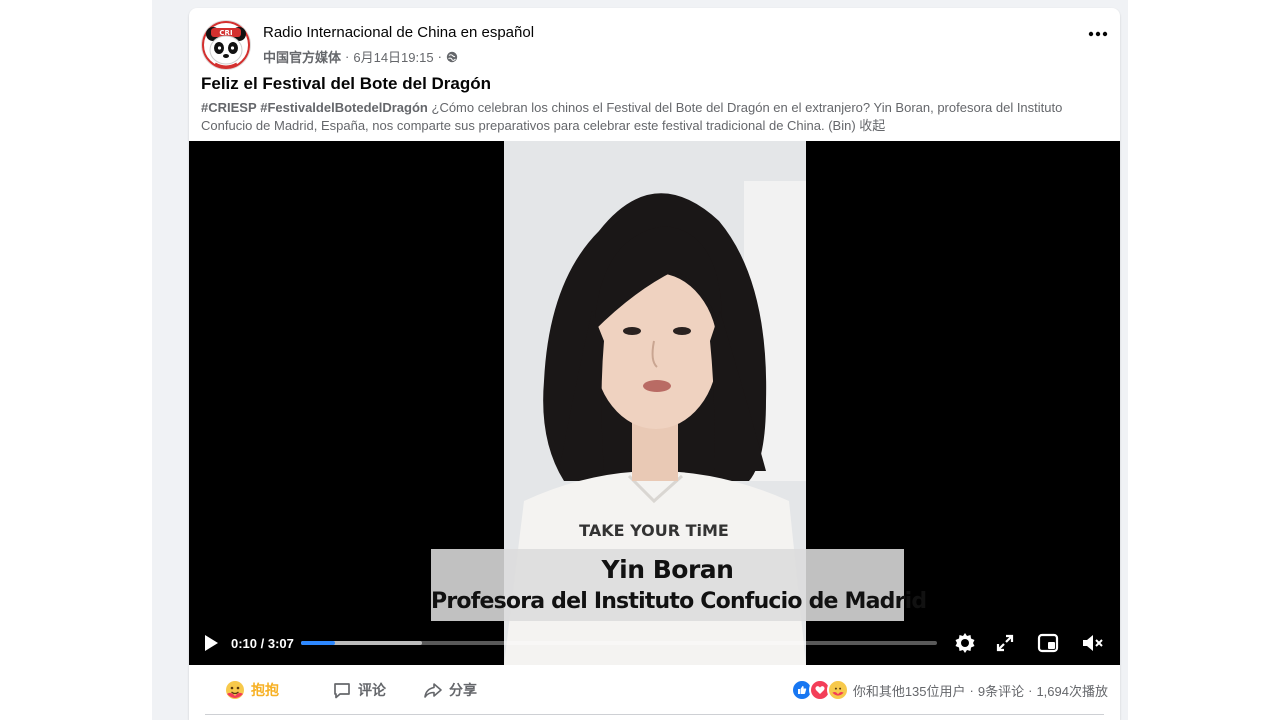 The width and height of the screenshot is (1280, 720). Describe the element at coordinates (1098, 34) in the screenshot. I see `more-options-icon` at that location.